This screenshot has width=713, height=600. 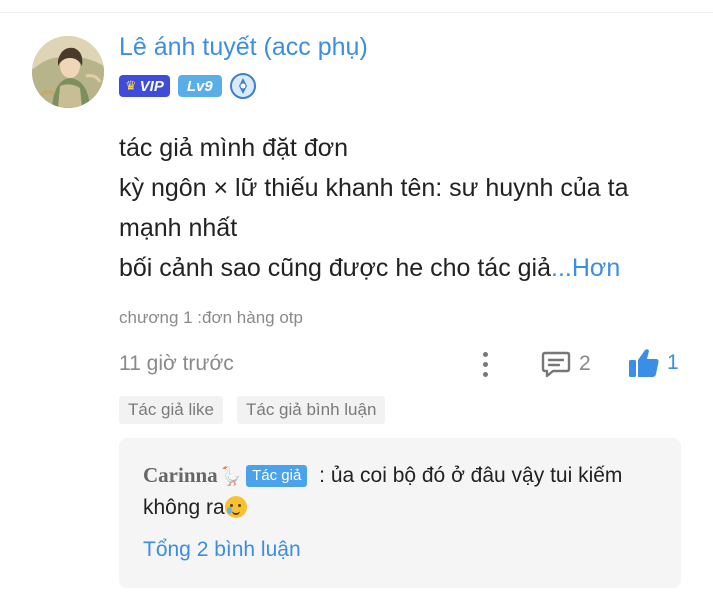 I want to click on author-badge: Tác giả, so click(x=277, y=476).